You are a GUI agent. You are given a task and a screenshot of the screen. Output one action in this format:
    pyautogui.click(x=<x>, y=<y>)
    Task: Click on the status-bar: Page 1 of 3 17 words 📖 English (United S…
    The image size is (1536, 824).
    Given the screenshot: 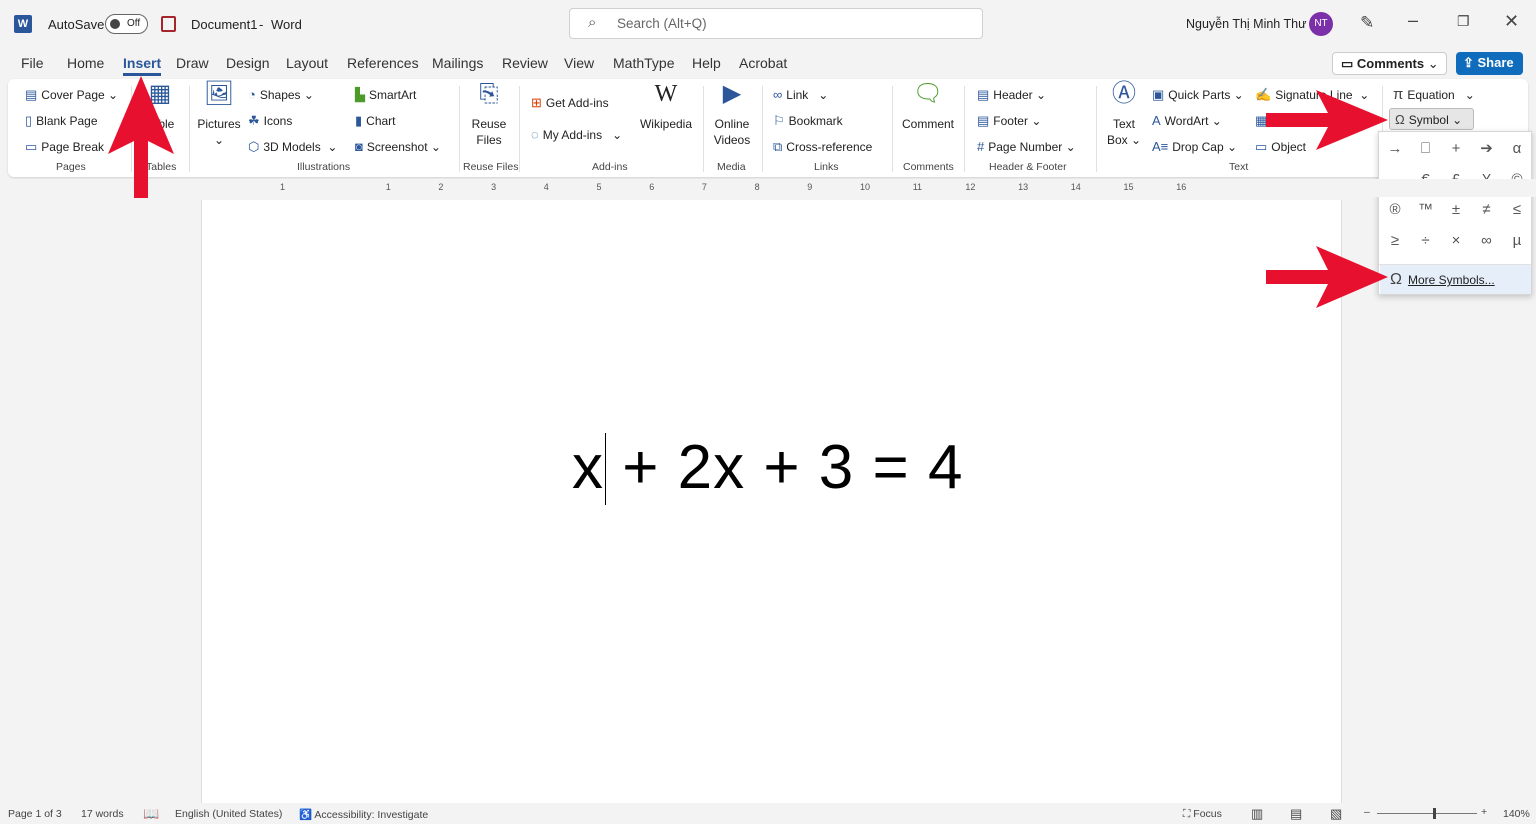 What is the action you would take?
    pyautogui.click(x=768, y=813)
    